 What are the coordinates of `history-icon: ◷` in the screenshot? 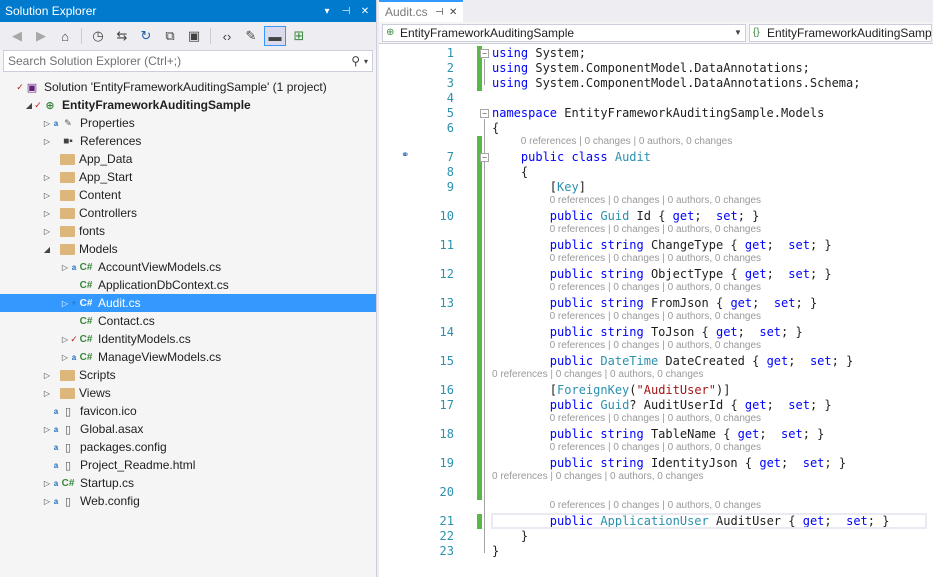 It's located at (98, 36).